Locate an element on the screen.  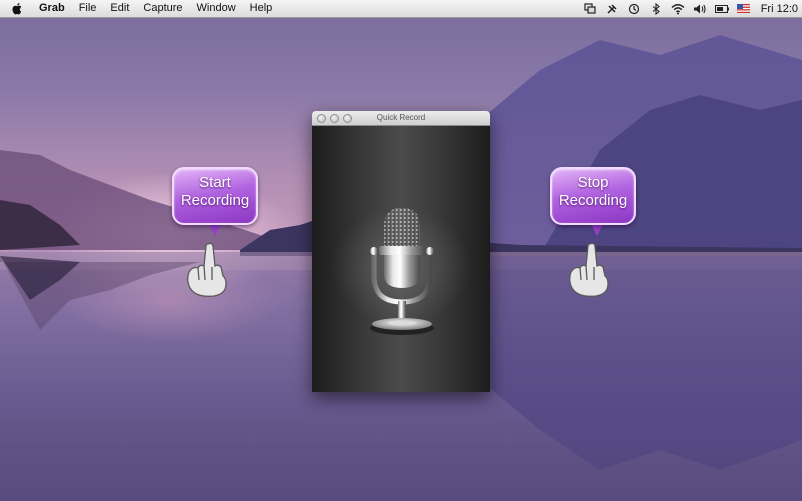
tools-icon is located at coordinates (612, 8).